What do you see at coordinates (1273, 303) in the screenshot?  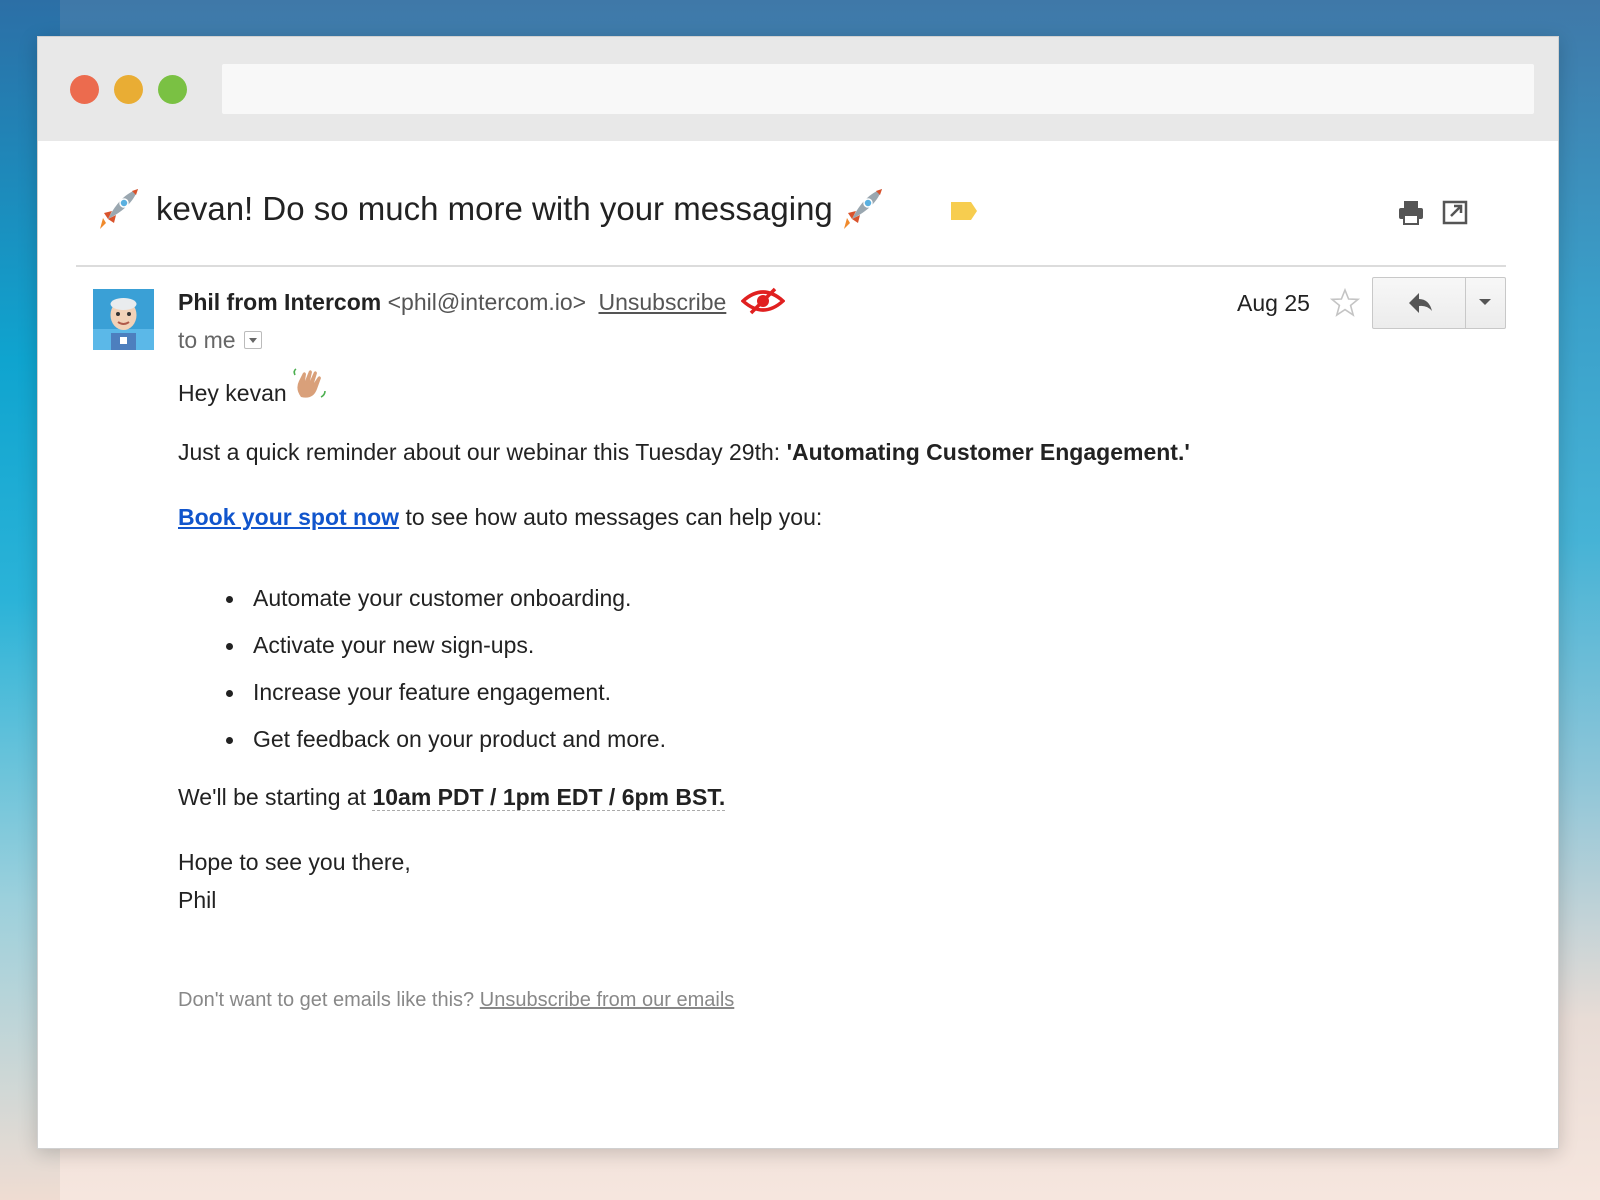 I see `email-date: Aug 25` at bounding box center [1273, 303].